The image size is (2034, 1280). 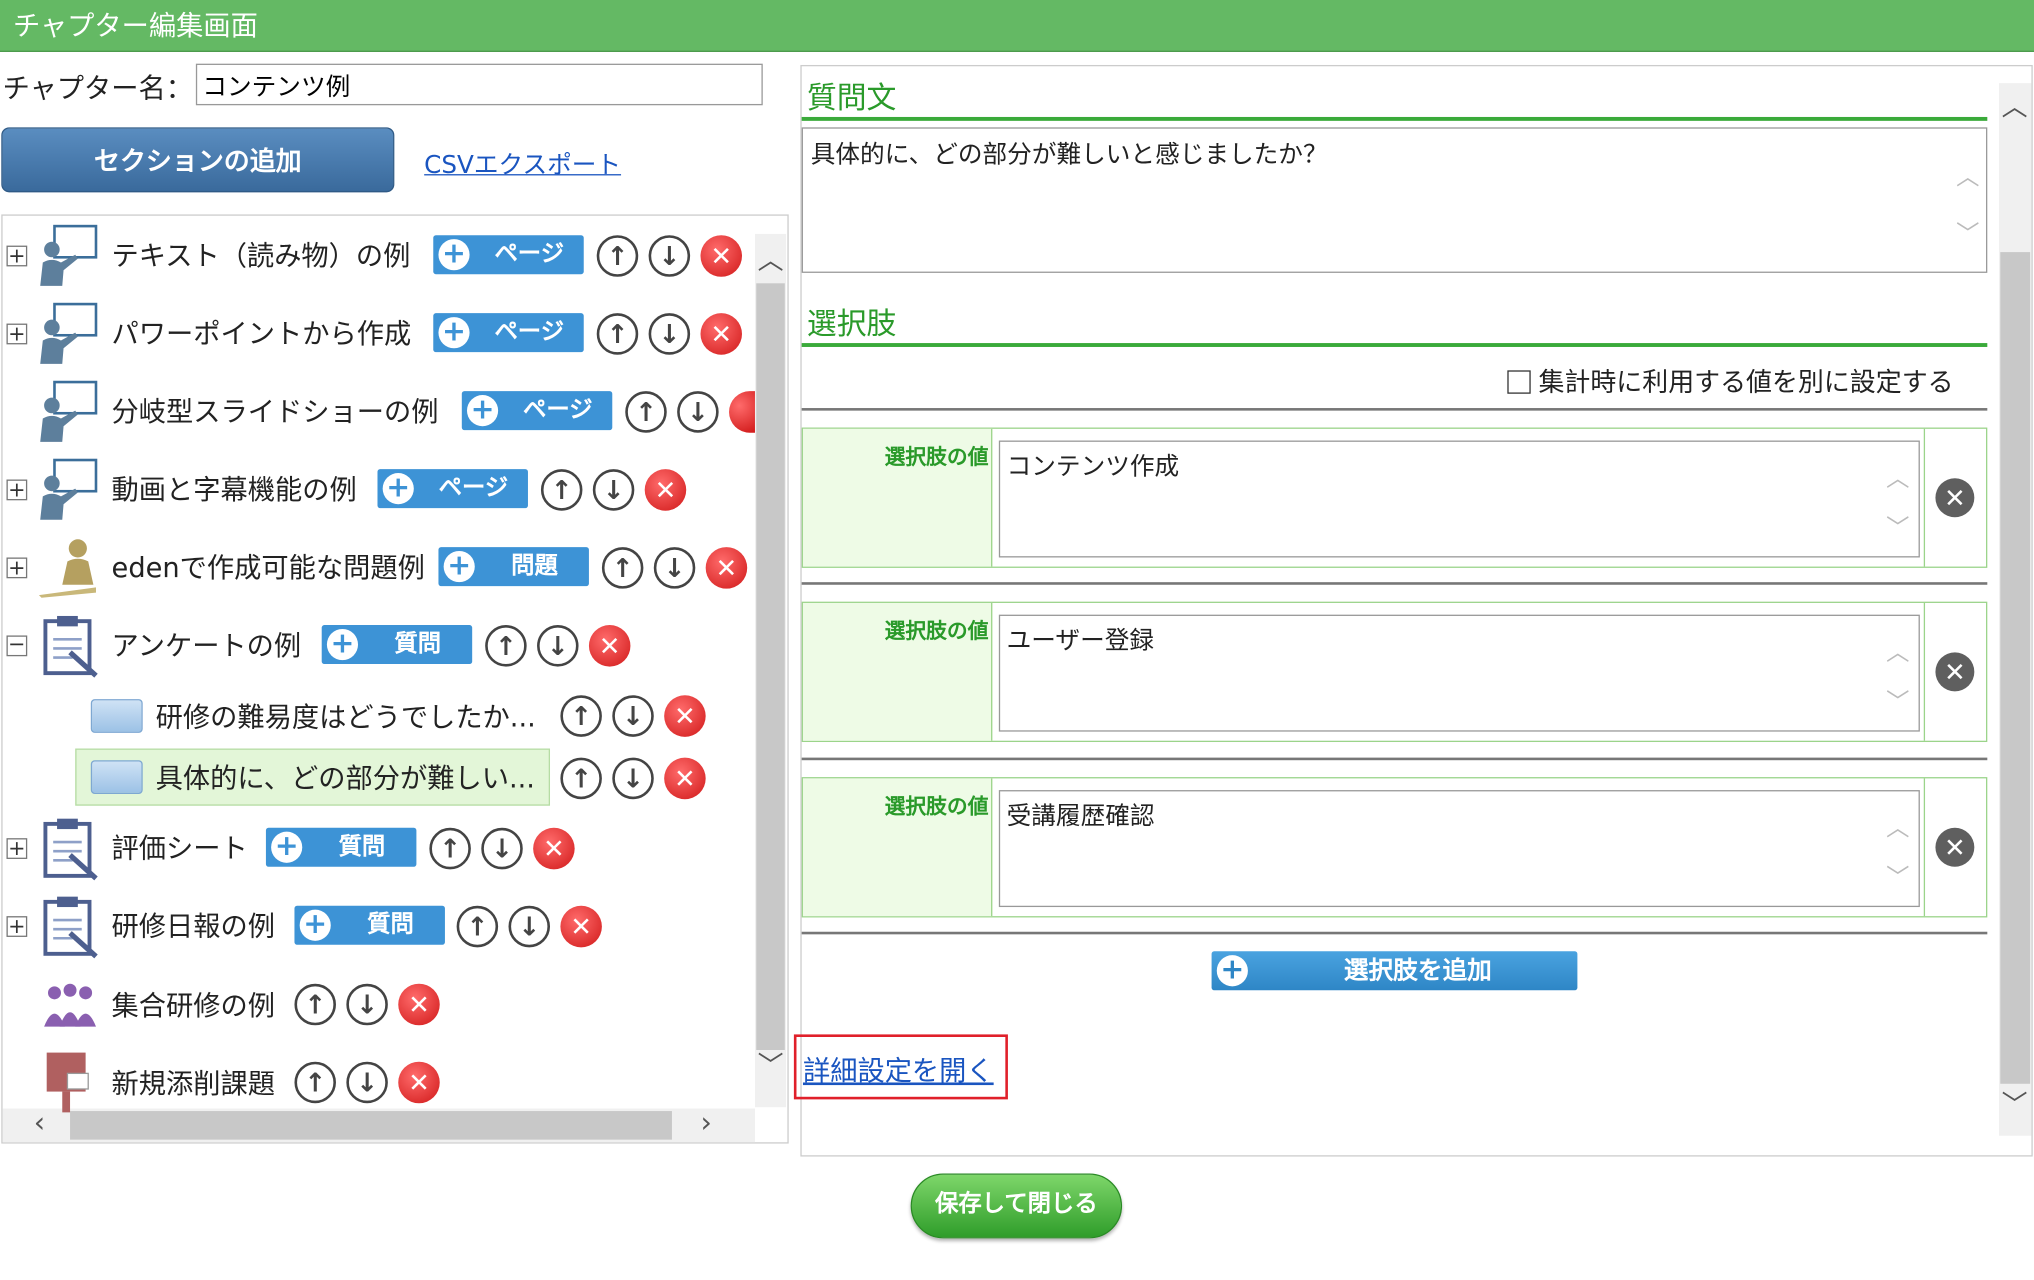 I want to click on separate-value-checkbox, so click(x=1519, y=382).